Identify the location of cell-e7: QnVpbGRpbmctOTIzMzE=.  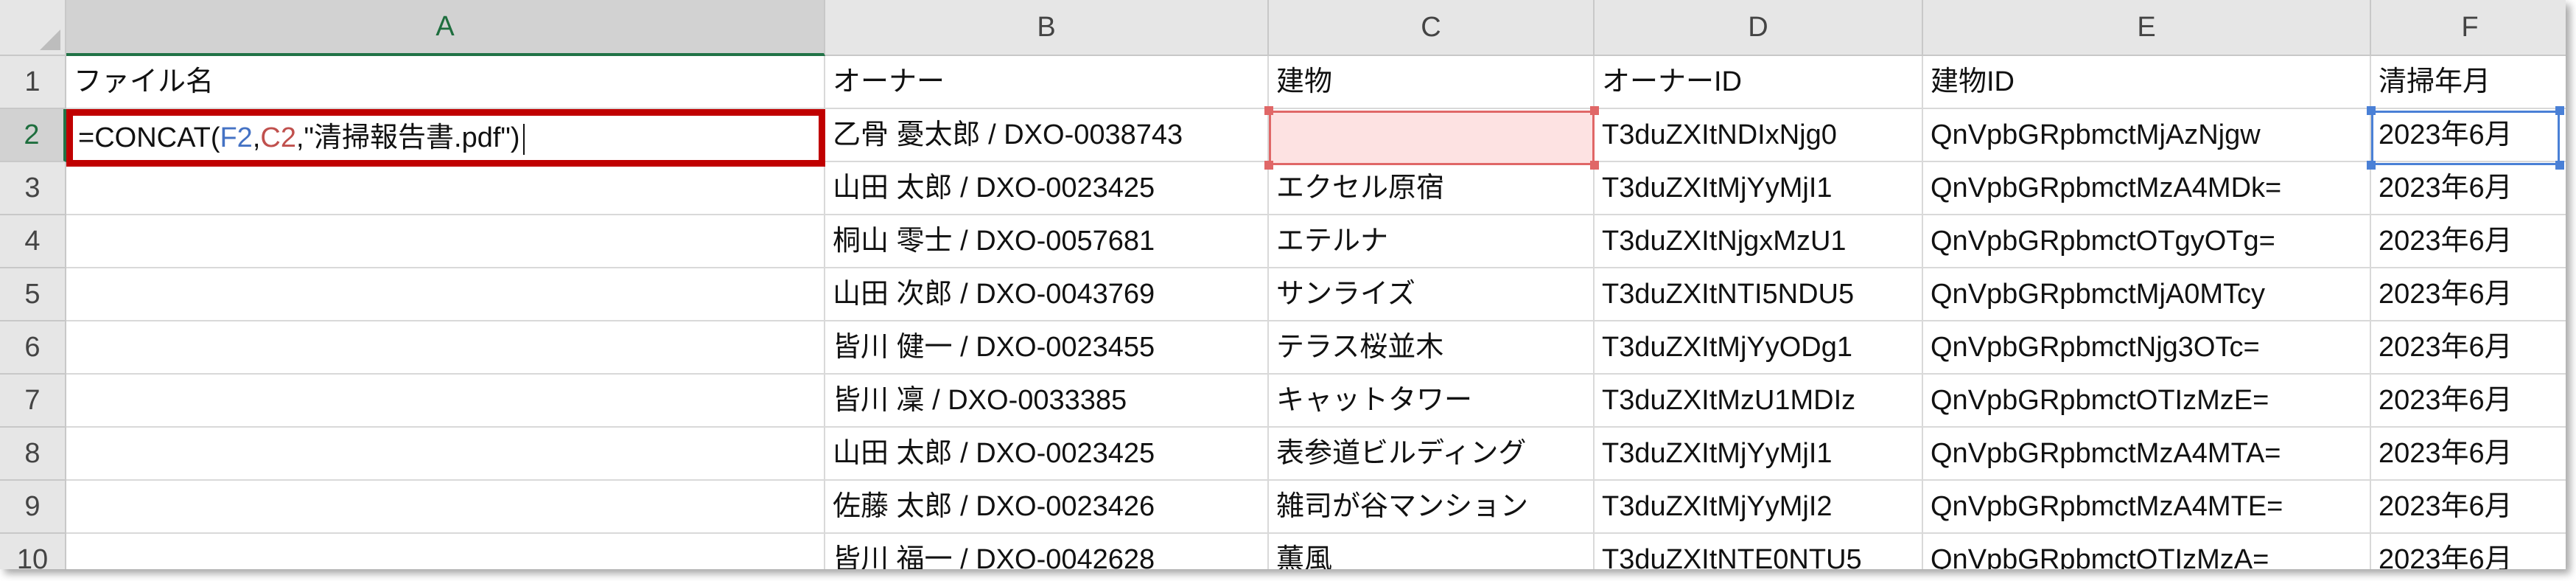
(2147, 401).